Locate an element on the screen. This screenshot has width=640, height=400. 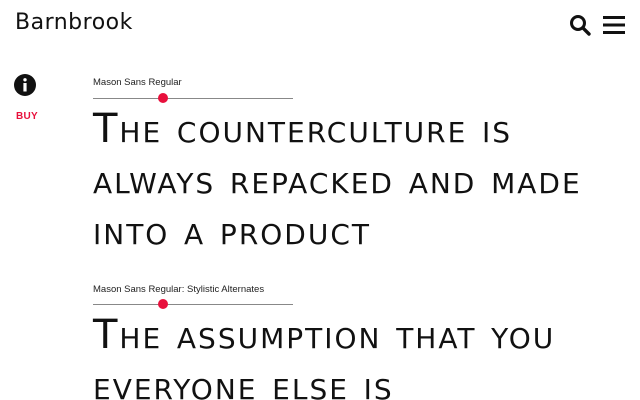
search-icon is located at coordinates (580, 25).